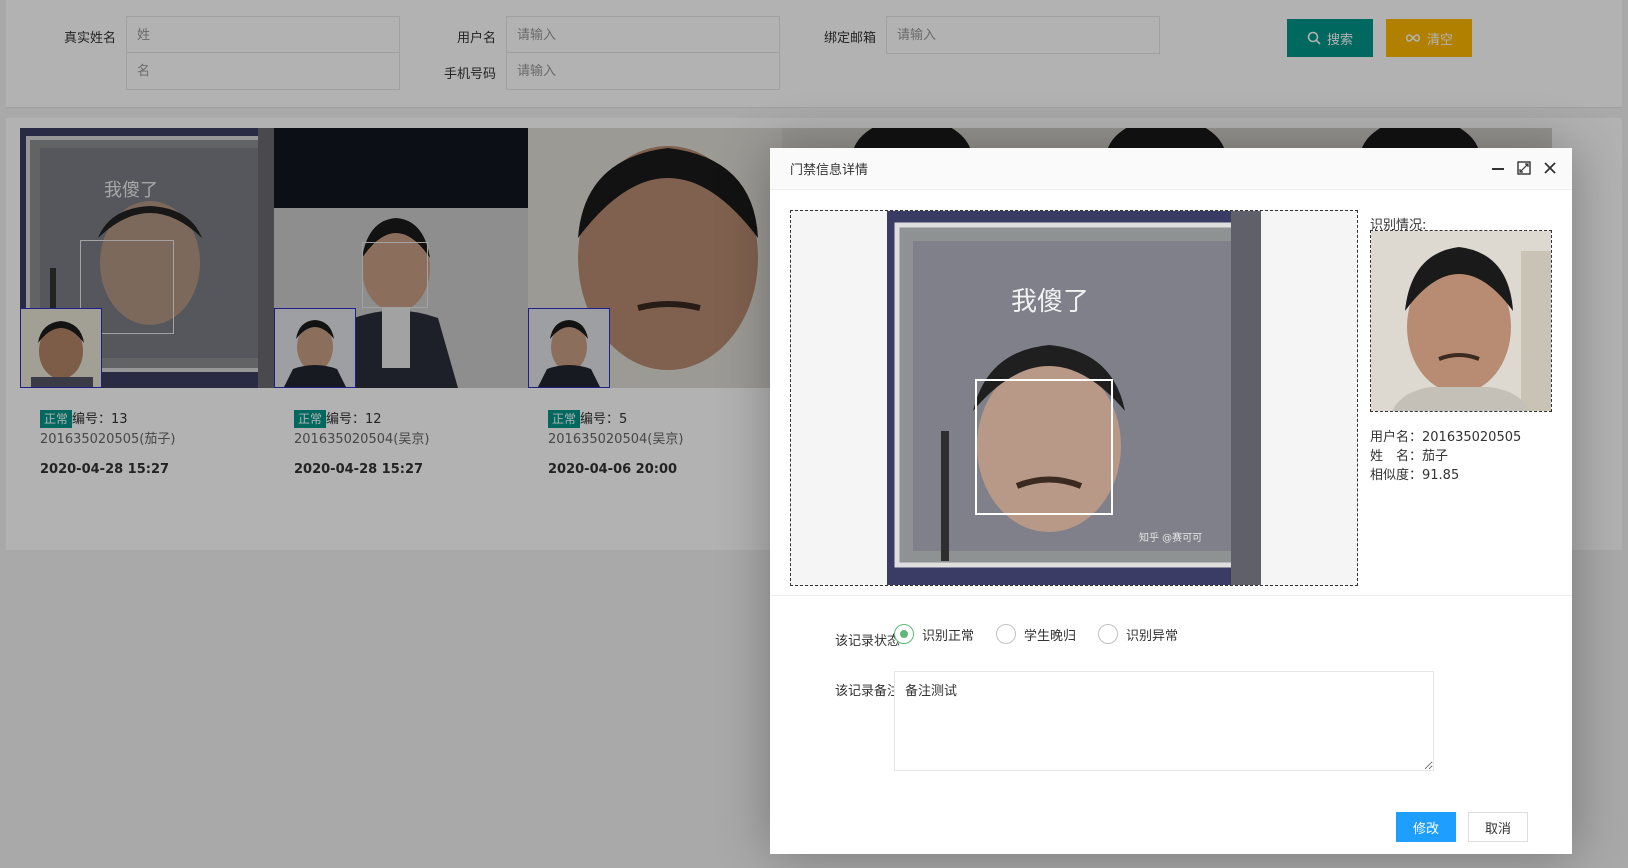 The width and height of the screenshot is (1628, 868). I want to click on capture-photo-large: 我傻了 知乎 @赛可可, so click(1074, 398).